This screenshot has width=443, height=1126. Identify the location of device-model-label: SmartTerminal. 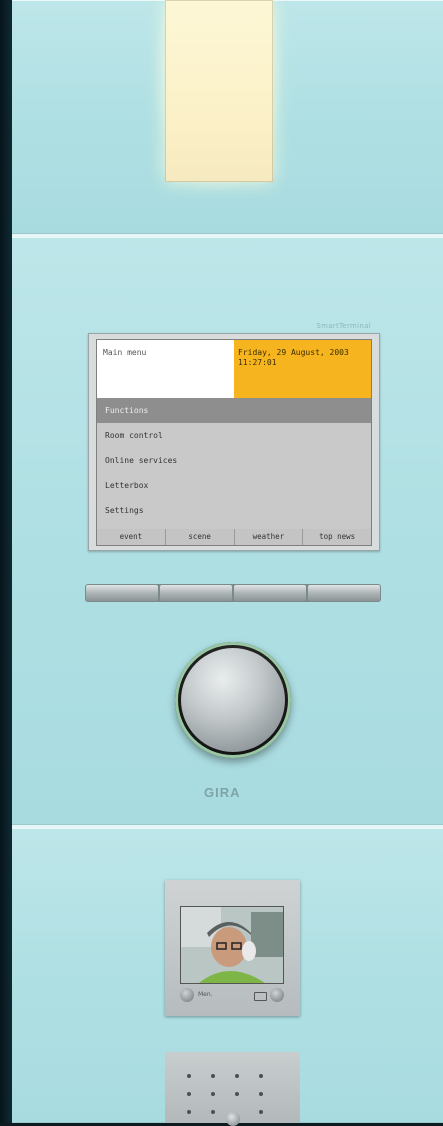
(343, 326).